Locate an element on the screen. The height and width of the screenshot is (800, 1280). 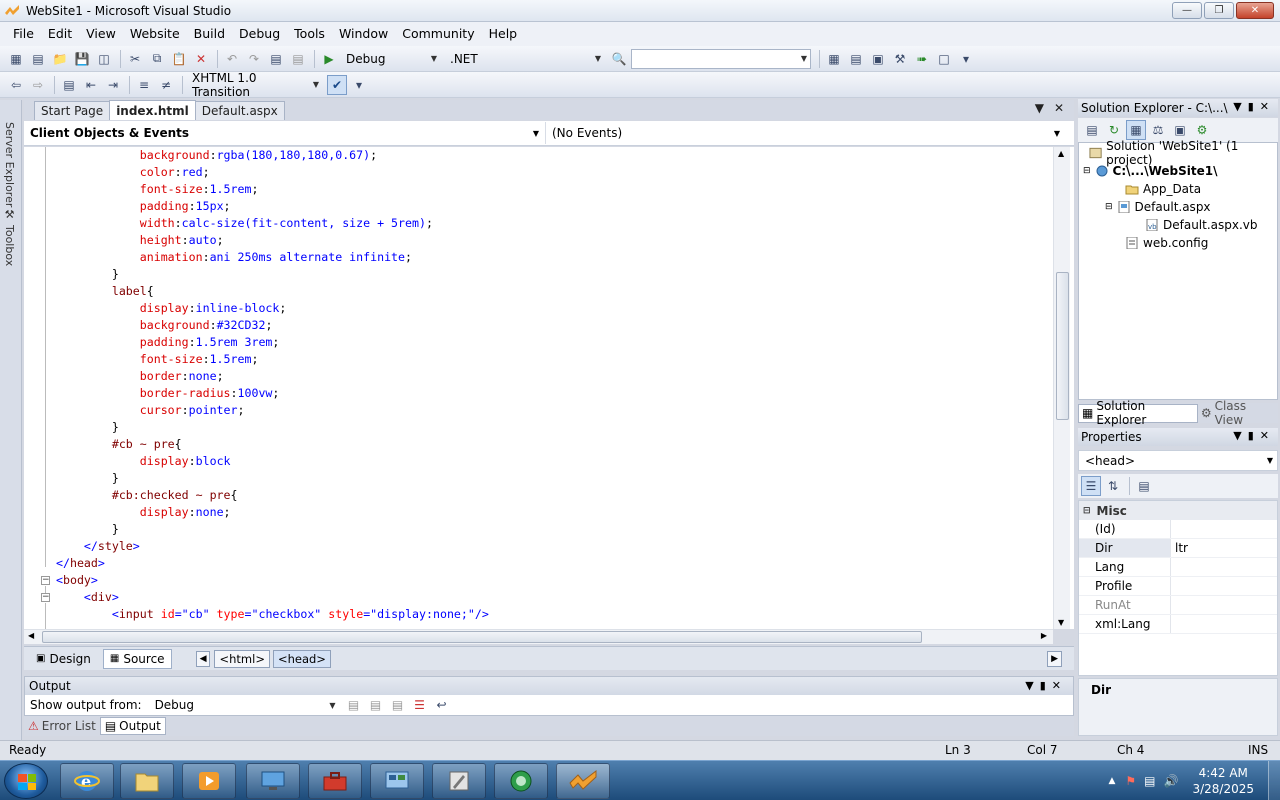
scroll-right-icon: ▶ is located at coordinates (1044, 635).